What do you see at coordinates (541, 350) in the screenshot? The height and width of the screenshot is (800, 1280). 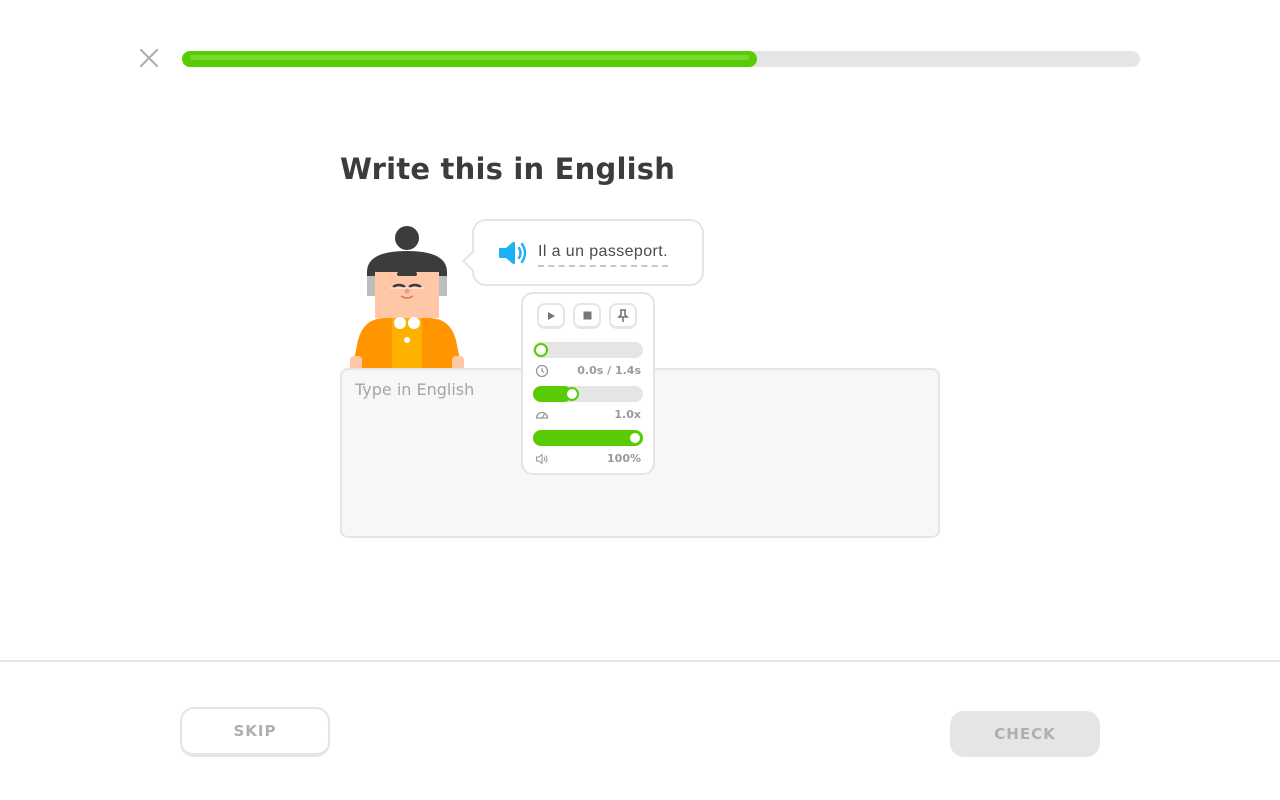 I see `time-slider-knob` at bounding box center [541, 350].